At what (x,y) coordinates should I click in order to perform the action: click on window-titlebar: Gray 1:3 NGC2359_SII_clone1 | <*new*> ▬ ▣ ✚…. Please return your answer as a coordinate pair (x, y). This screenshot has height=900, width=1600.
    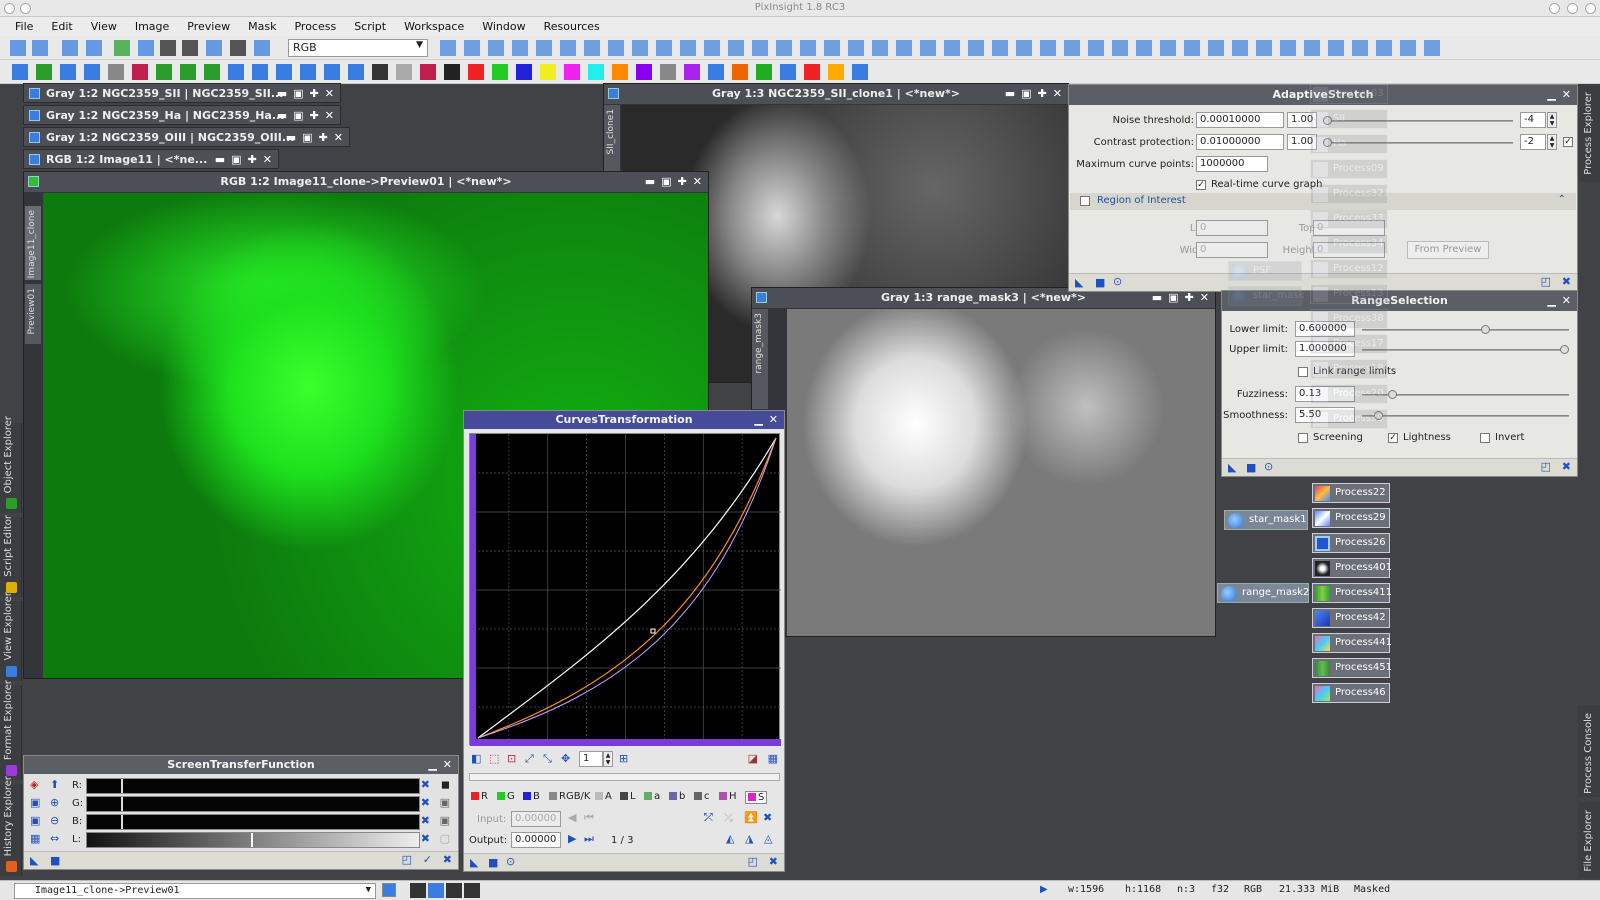
    Looking at the image, I should click on (836, 94).